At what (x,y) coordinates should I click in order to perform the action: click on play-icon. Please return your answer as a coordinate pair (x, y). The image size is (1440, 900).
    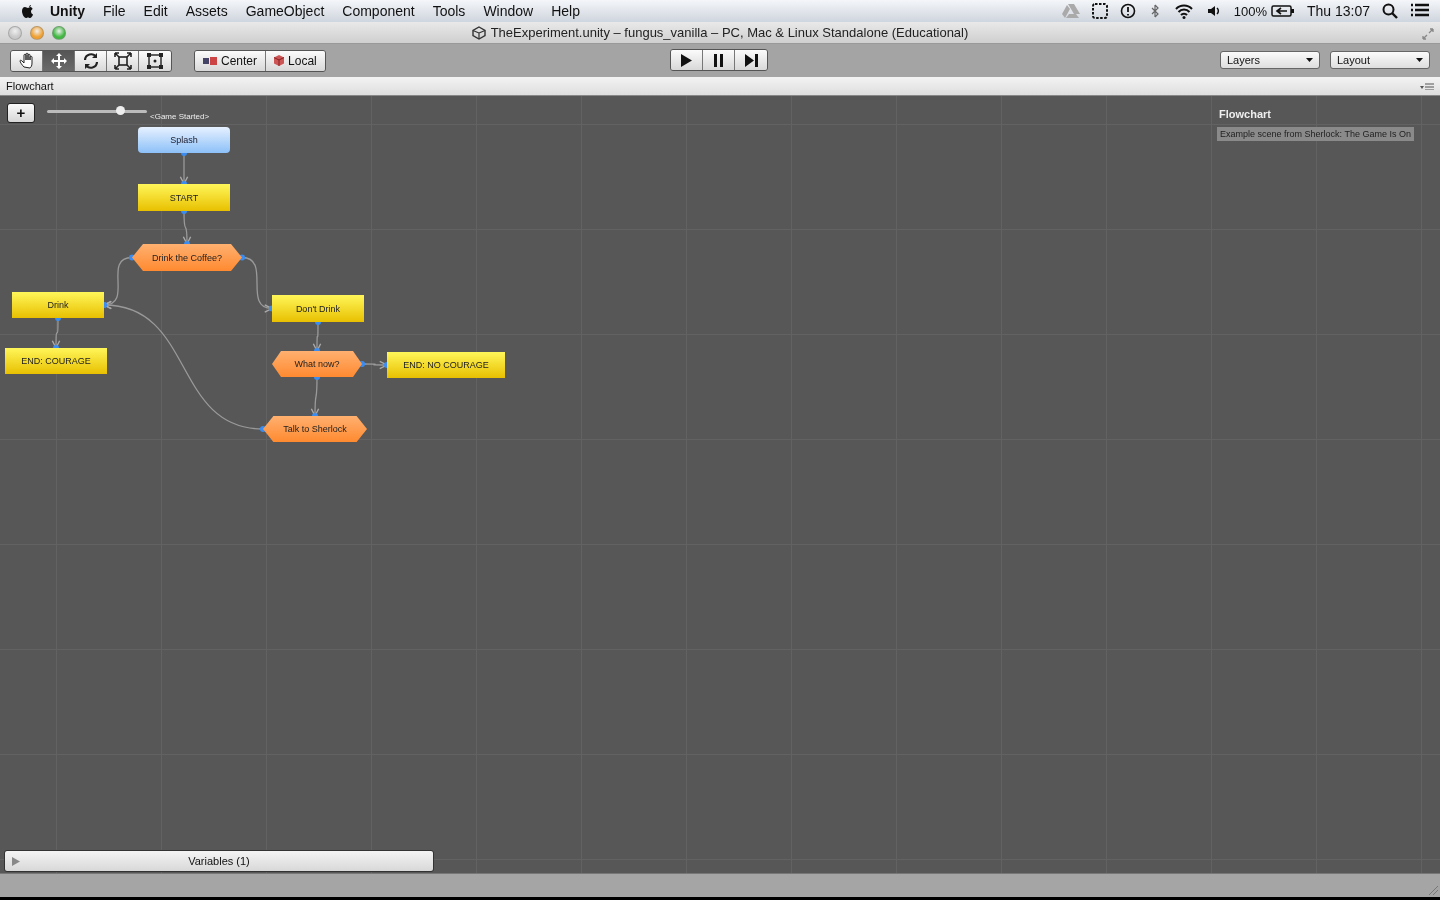
    Looking at the image, I should click on (686, 60).